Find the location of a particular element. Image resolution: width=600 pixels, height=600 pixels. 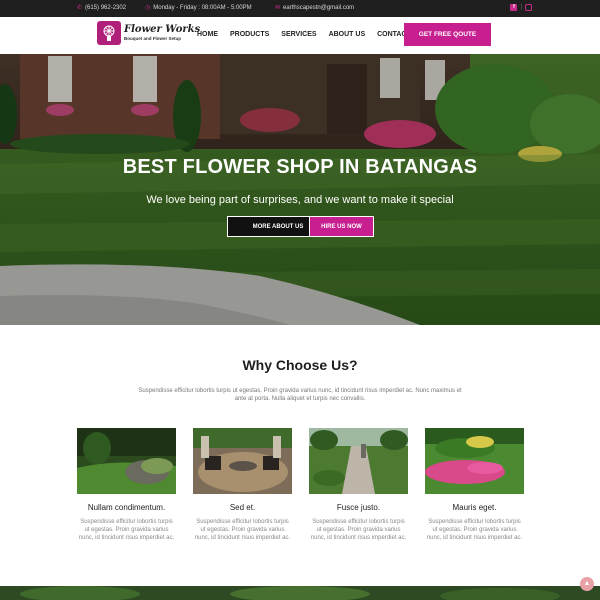

feature-image-patio is located at coordinates (242, 461).